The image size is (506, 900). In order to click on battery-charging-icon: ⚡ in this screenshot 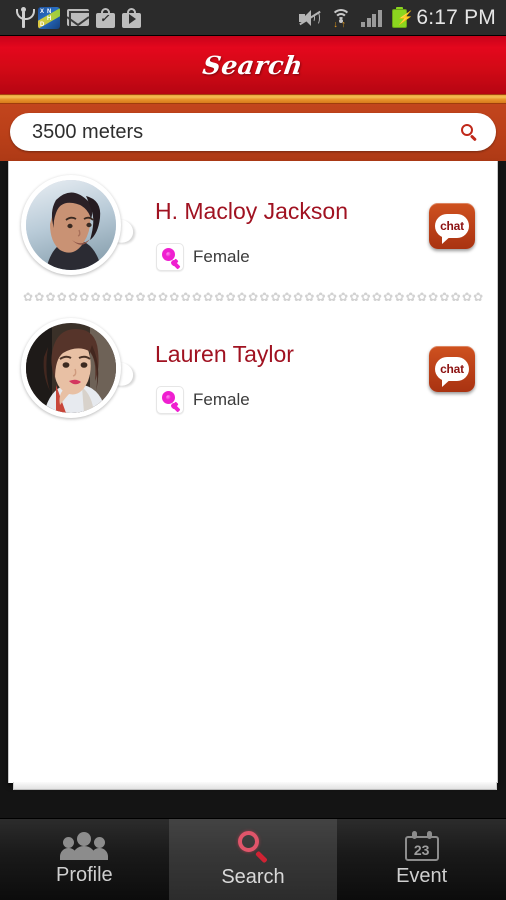, I will do `click(402, 17)`.